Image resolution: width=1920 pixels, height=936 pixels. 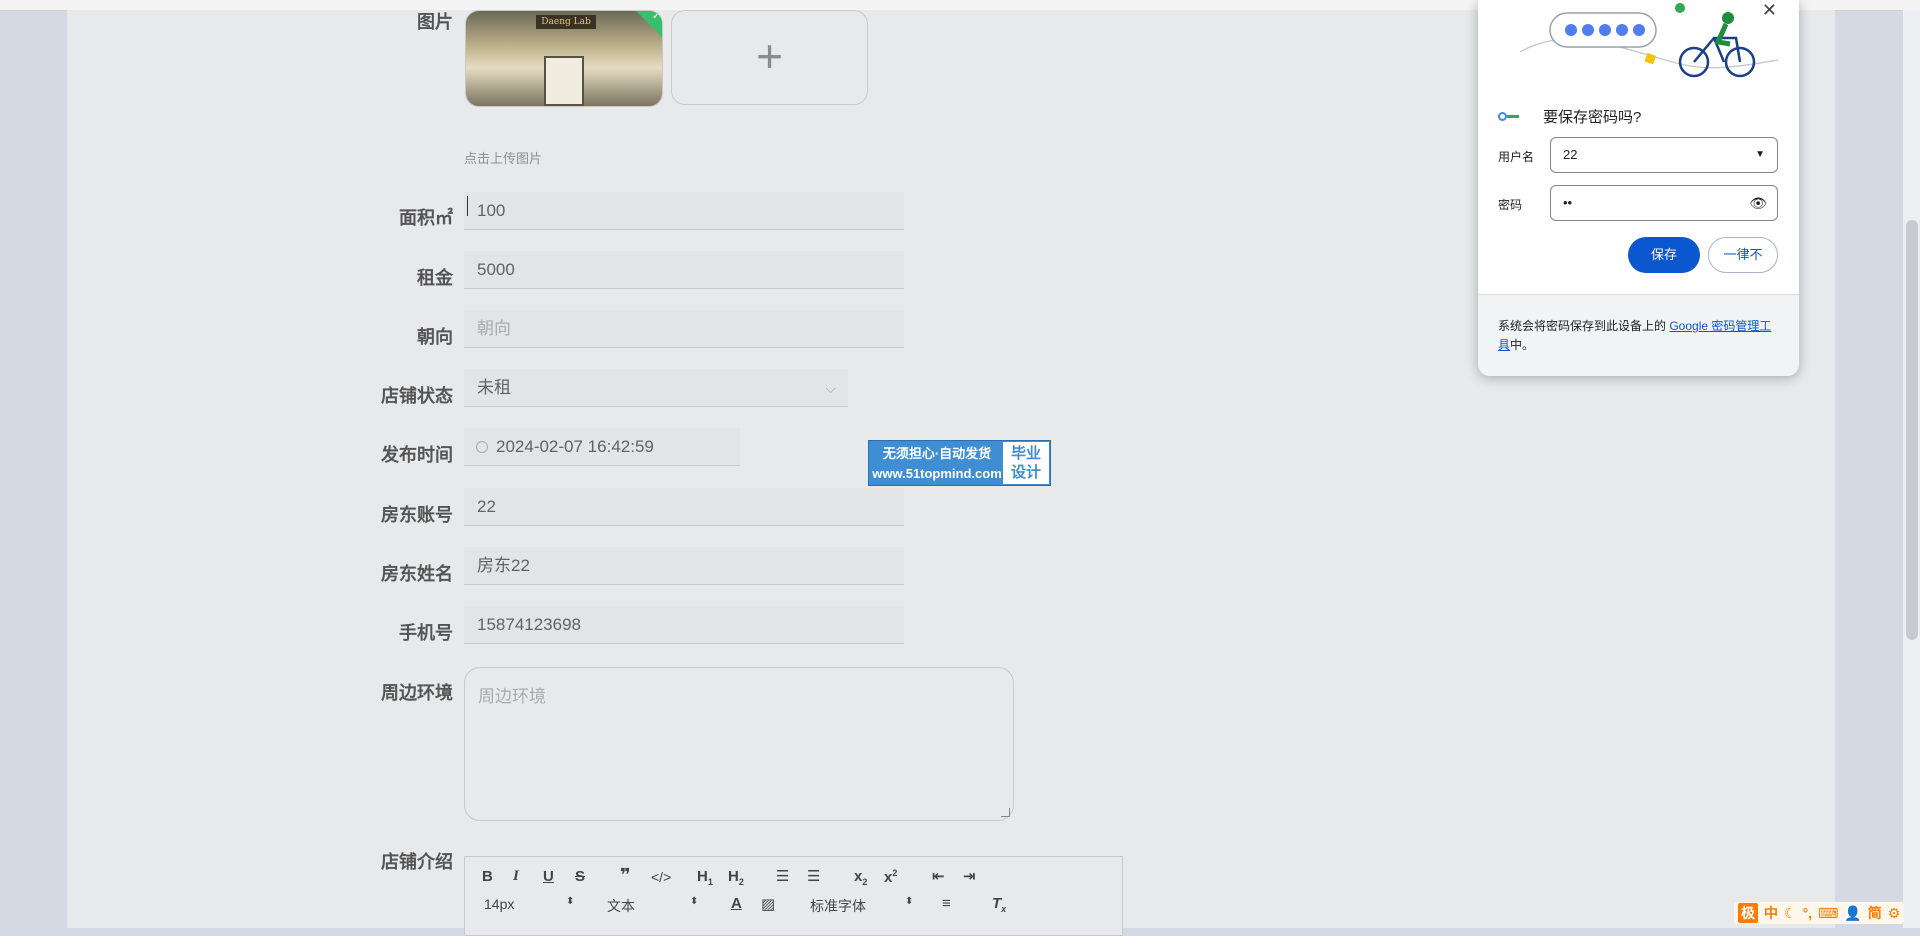 I want to click on text-cursor-icon, so click(x=467, y=206).